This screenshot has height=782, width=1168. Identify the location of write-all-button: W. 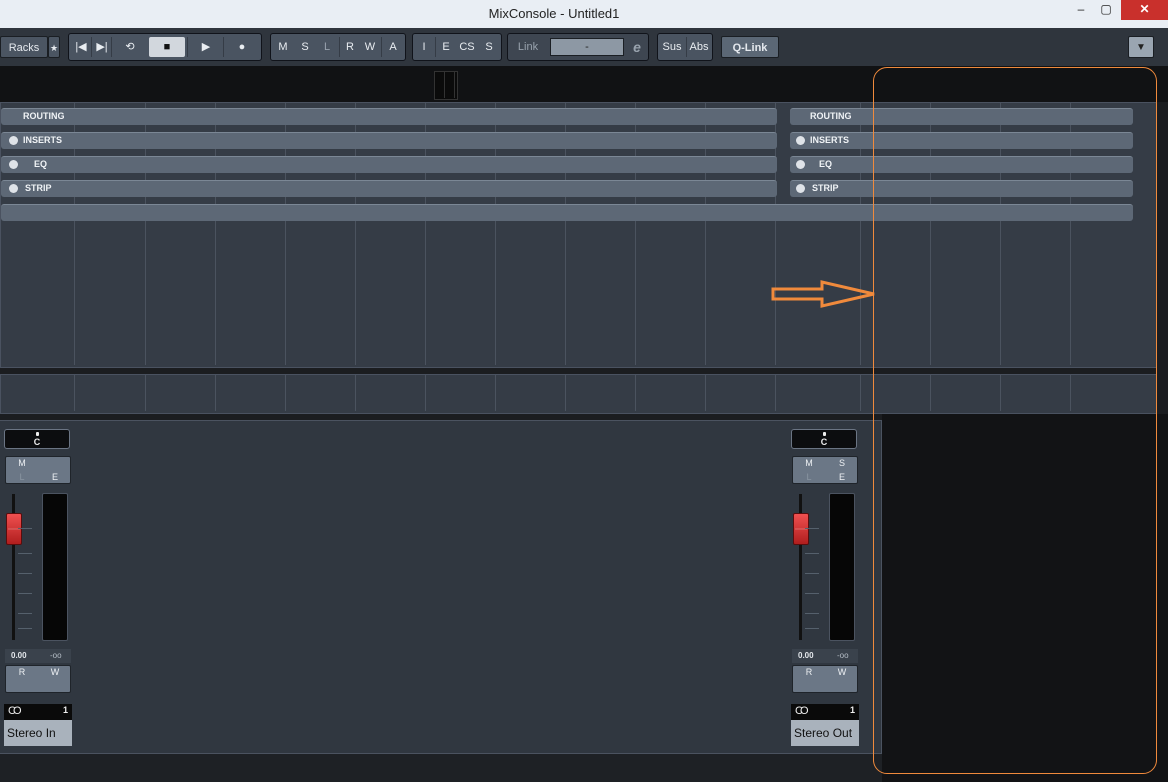
(370, 47).